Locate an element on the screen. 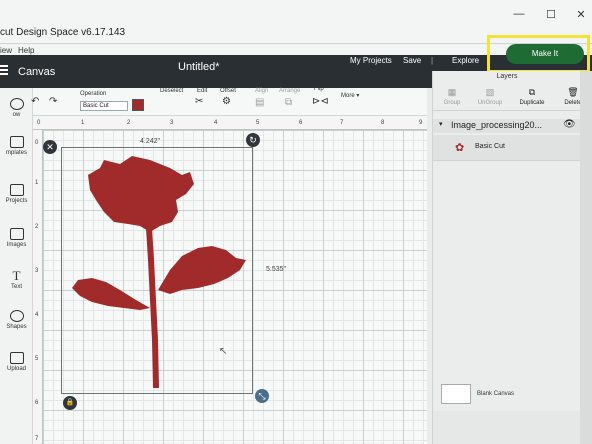 The height and width of the screenshot is (444, 592). layer-group-row: ▾ Image_processing20... 👁 is located at coordinates (507, 126).